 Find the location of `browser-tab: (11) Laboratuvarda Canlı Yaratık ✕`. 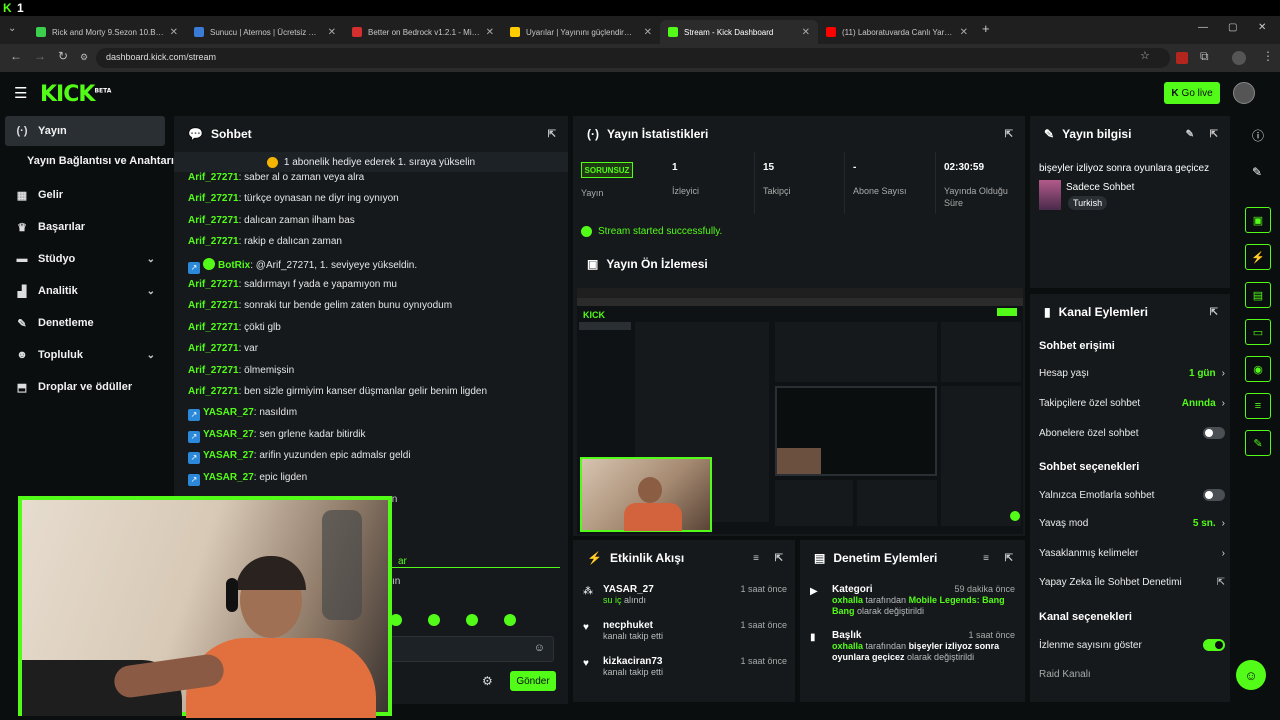

browser-tab: (11) Laboratuvarda Canlı Yaratık ✕ is located at coordinates (897, 32).